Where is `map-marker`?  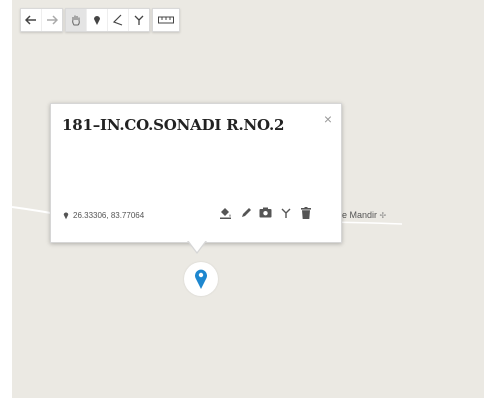 map-marker is located at coordinates (201, 279).